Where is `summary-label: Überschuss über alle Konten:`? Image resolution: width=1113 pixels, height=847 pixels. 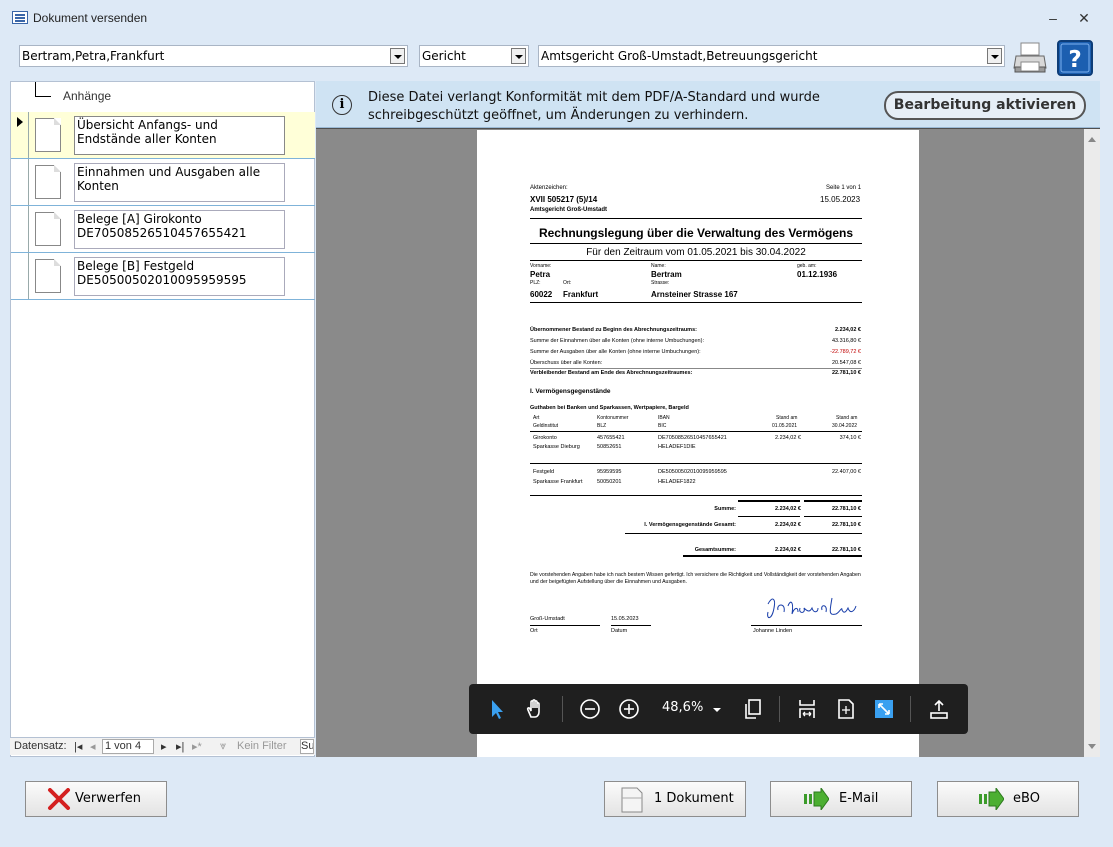 summary-label: Überschuss über alle Konten: is located at coordinates (566, 363).